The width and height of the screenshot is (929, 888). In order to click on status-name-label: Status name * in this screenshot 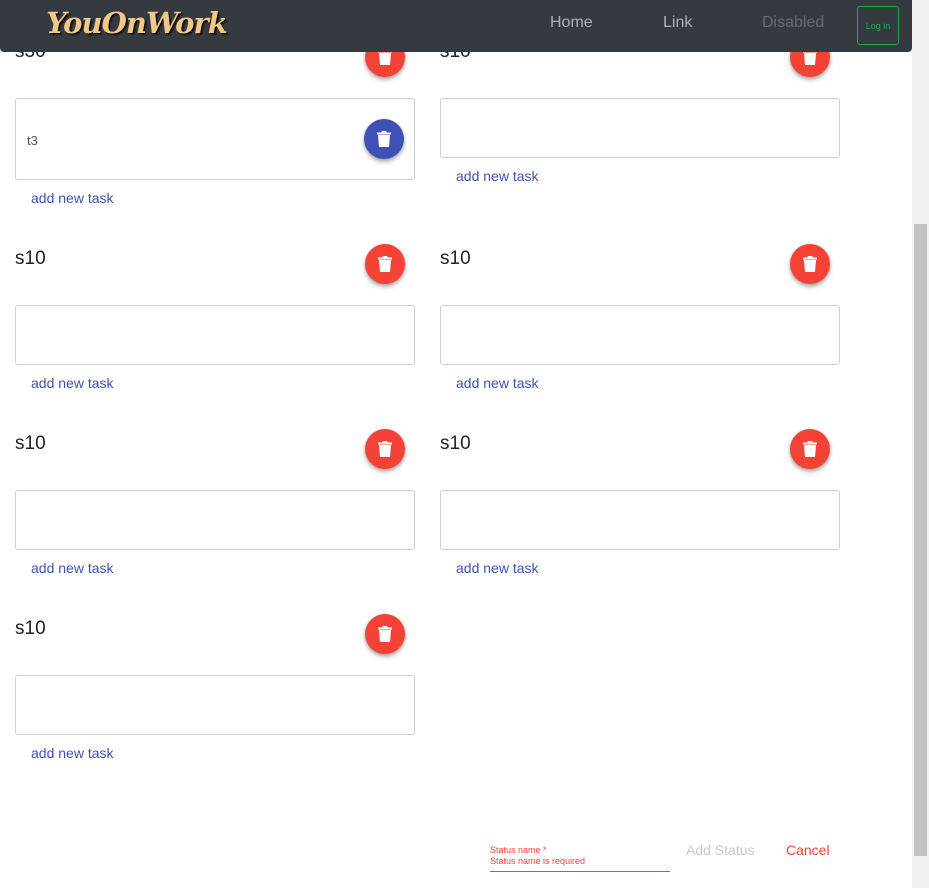, I will do `click(518, 850)`.